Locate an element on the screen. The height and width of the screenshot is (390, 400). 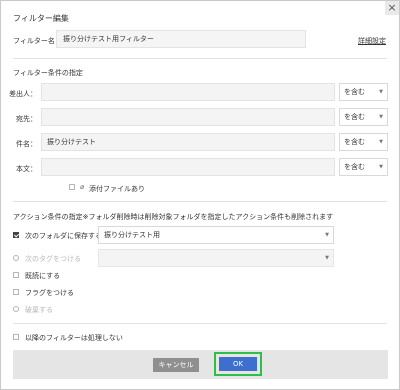
mark-read-label: 既読にする is located at coordinates (43, 276).